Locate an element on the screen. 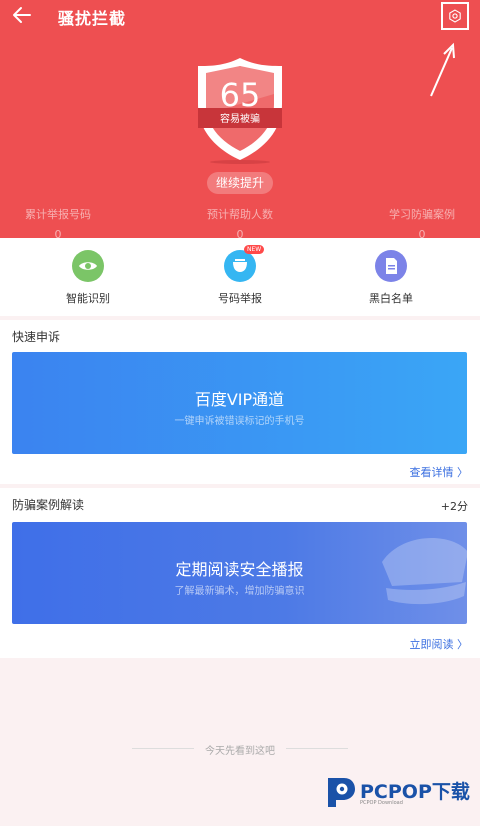  watermark: PCPOP下载 PCPOP Download is located at coordinates (397, 794).